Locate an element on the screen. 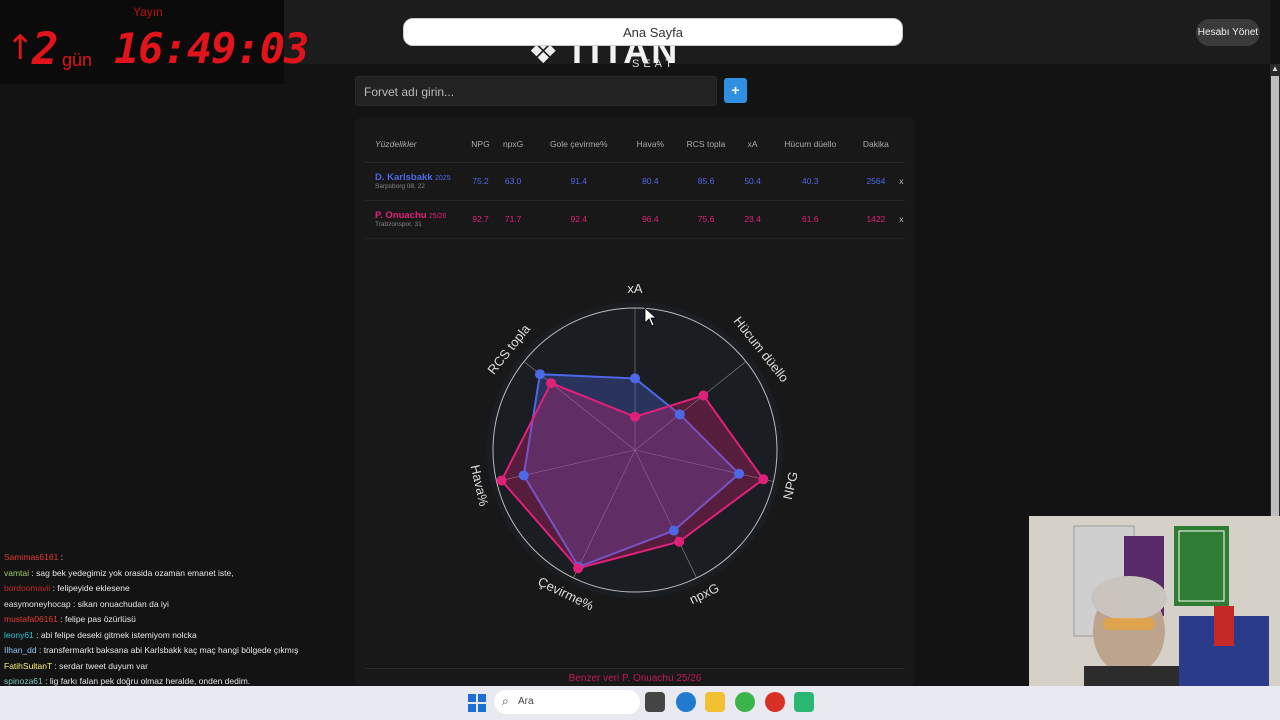  stat-cell: 75.2 is located at coordinates (481, 181).